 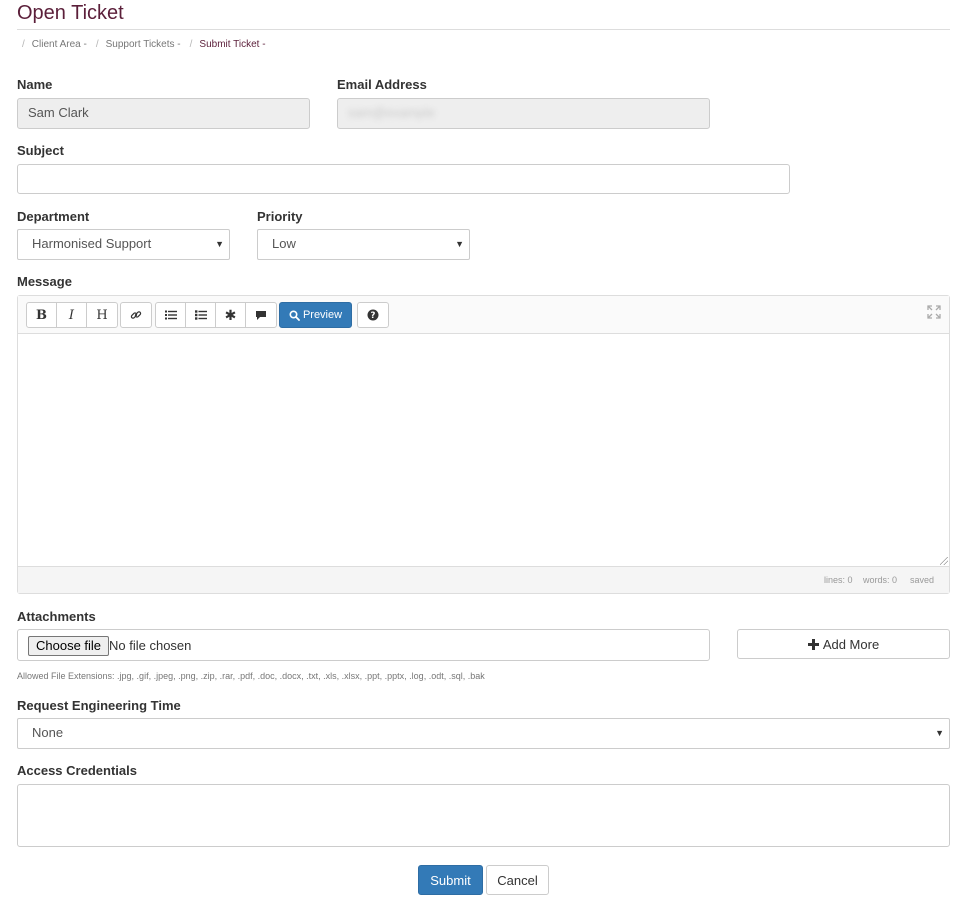 What do you see at coordinates (483, 579) in the screenshot?
I see `editor-status-bar: lines: 0 words: 0 saved` at bounding box center [483, 579].